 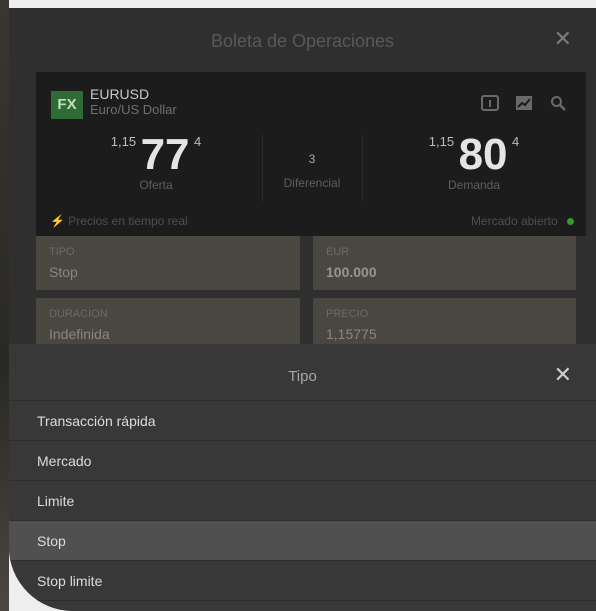 I want to click on bid-label: Oferta, so click(x=156, y=185).